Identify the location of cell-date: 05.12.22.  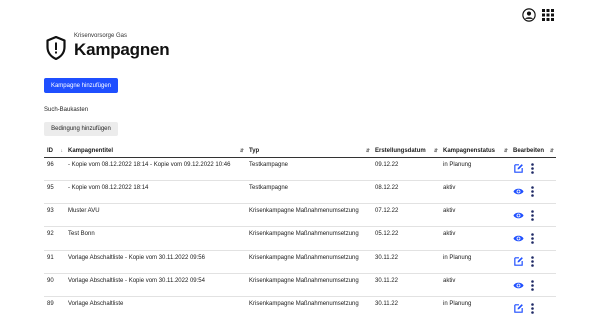
(406, 238).